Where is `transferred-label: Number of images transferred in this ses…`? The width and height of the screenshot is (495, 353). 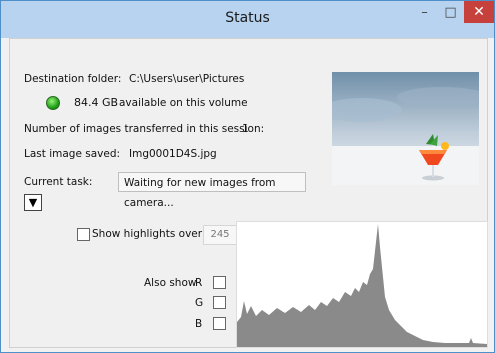
transferred-label: Number of images transferred in this ses… is located at coordinates (144, 129).